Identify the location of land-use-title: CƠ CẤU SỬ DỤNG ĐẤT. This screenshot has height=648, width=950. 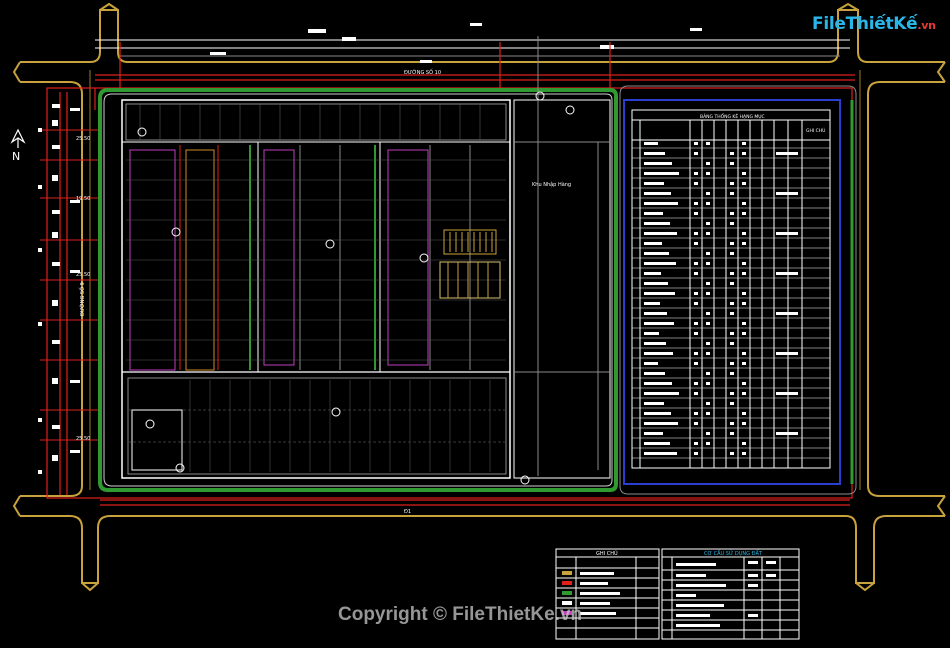
(733, 553).